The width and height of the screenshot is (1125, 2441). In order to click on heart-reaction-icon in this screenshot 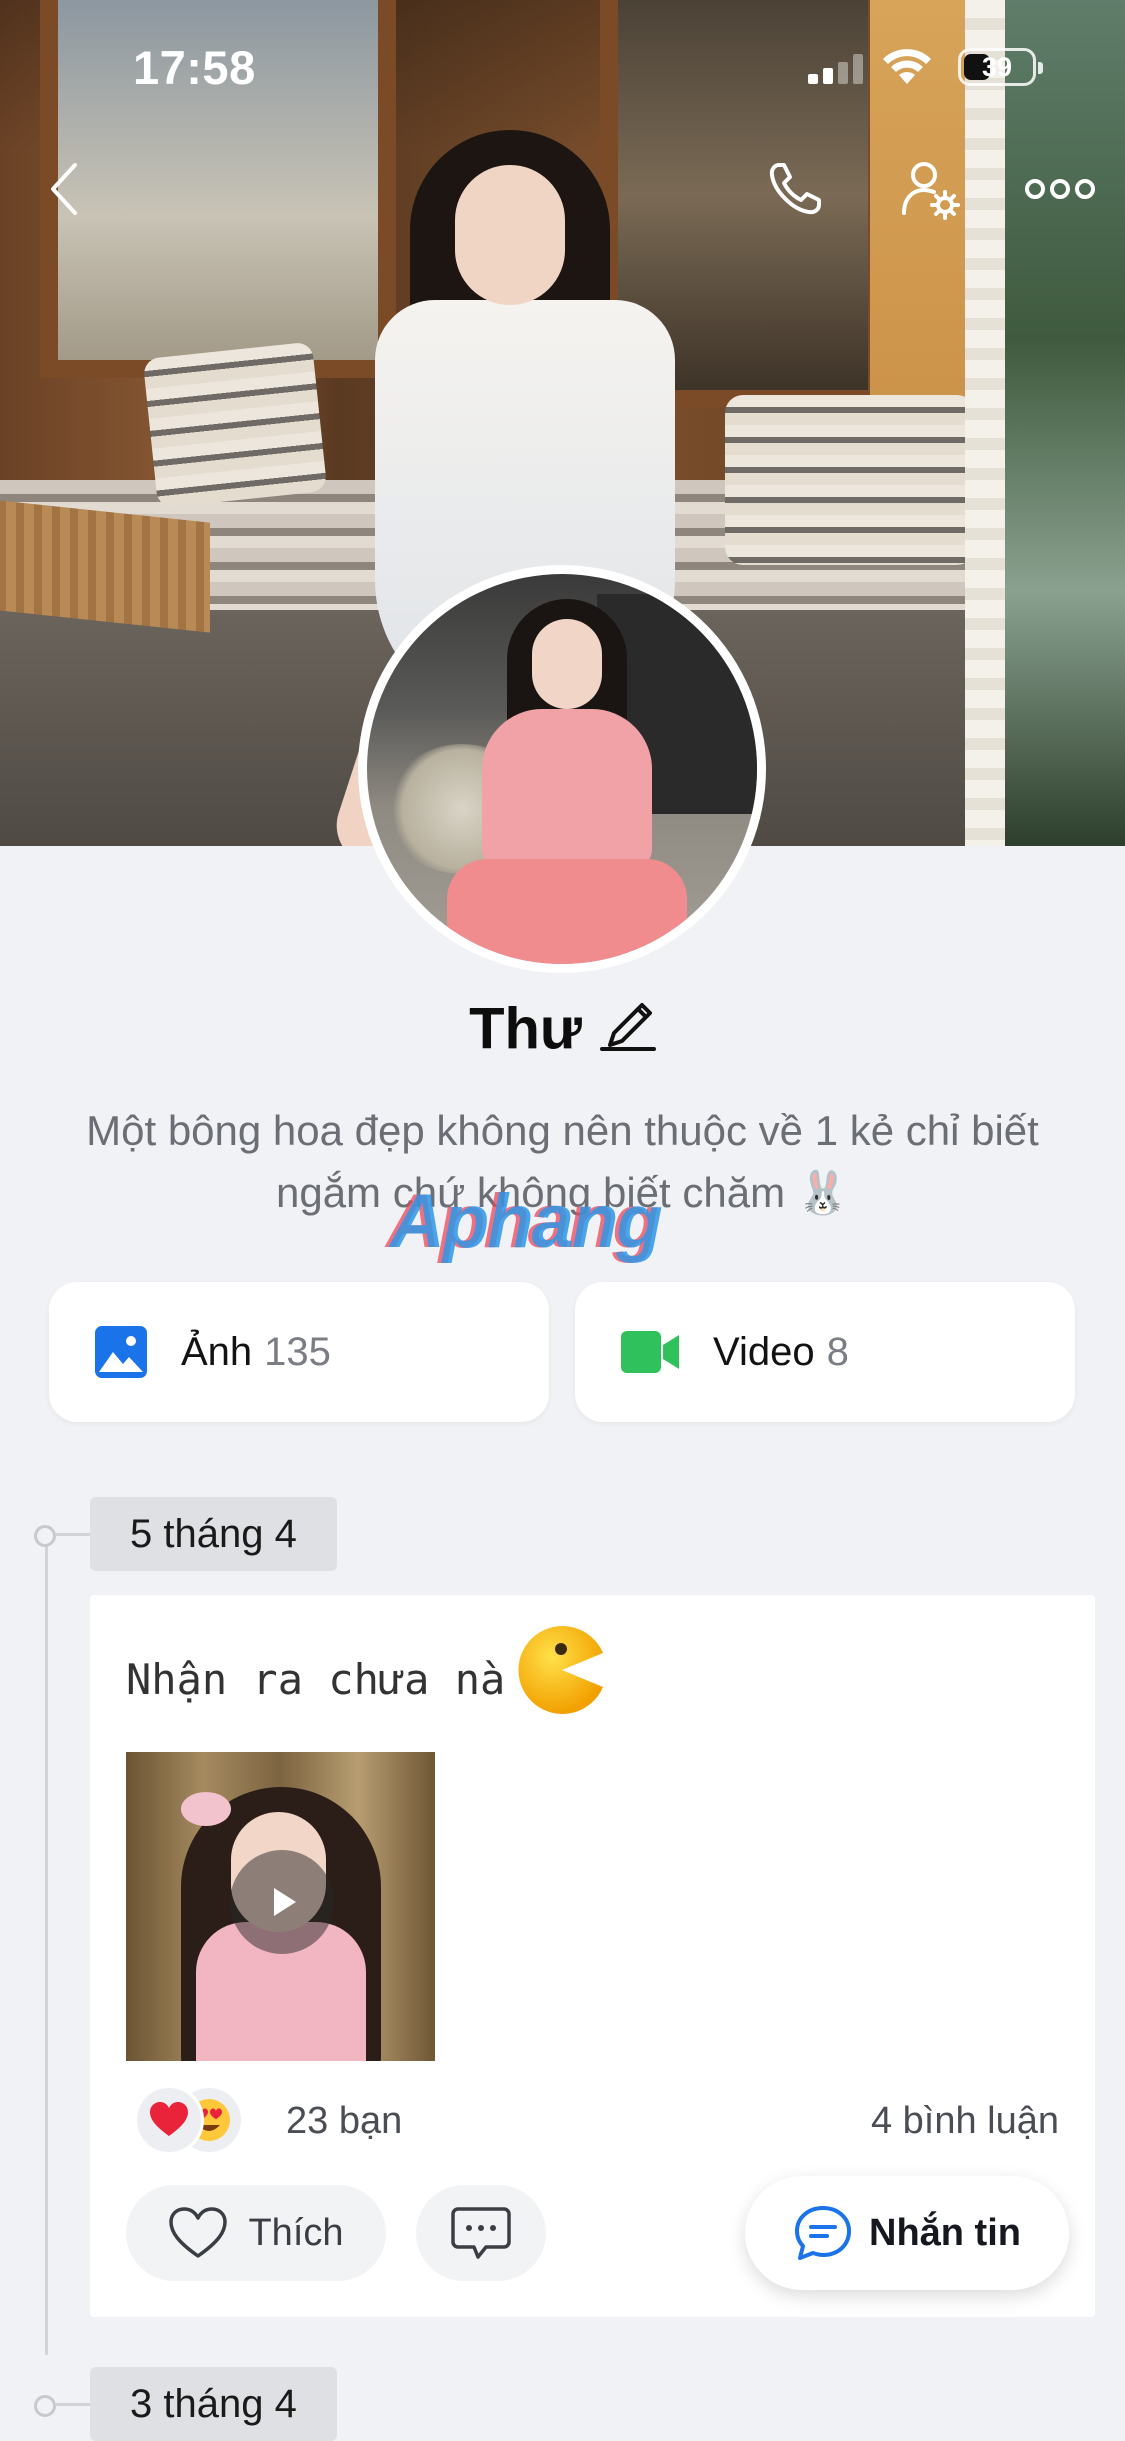, I will do `click(169, 2120)`.